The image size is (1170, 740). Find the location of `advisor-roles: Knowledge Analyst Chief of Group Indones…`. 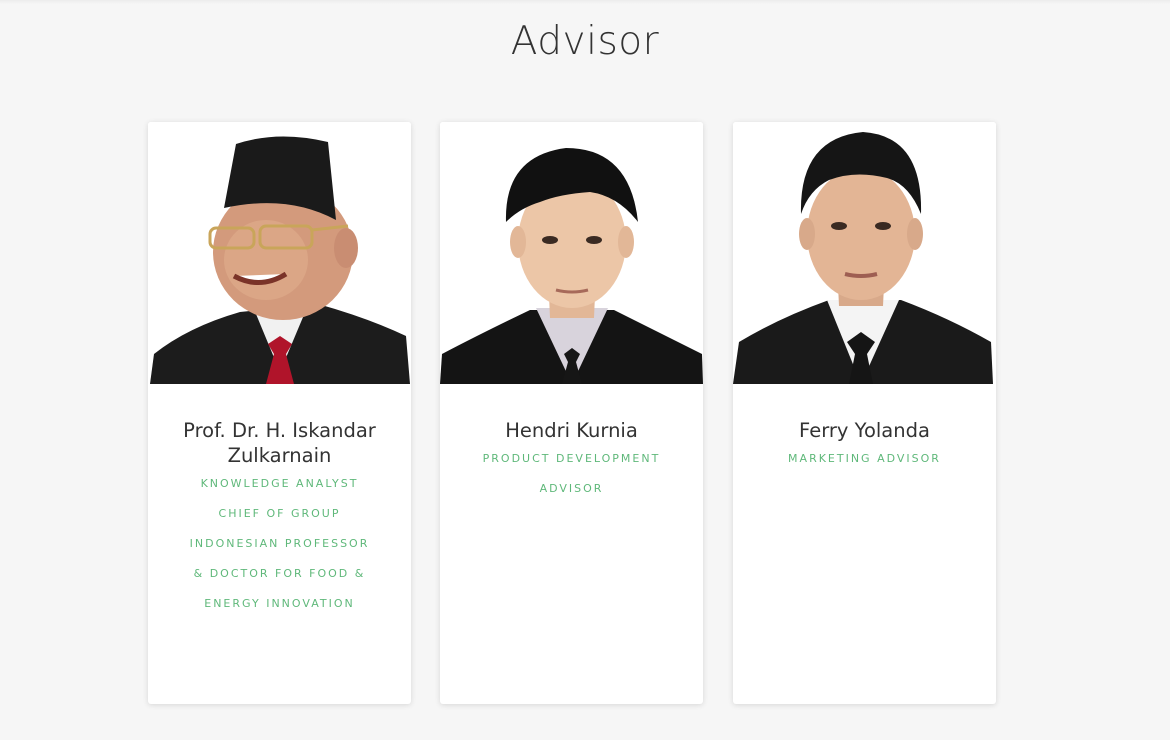

advisor-roles: Knowledge Analyst Chief of Group Indones… is located at coordinates (279, 544).